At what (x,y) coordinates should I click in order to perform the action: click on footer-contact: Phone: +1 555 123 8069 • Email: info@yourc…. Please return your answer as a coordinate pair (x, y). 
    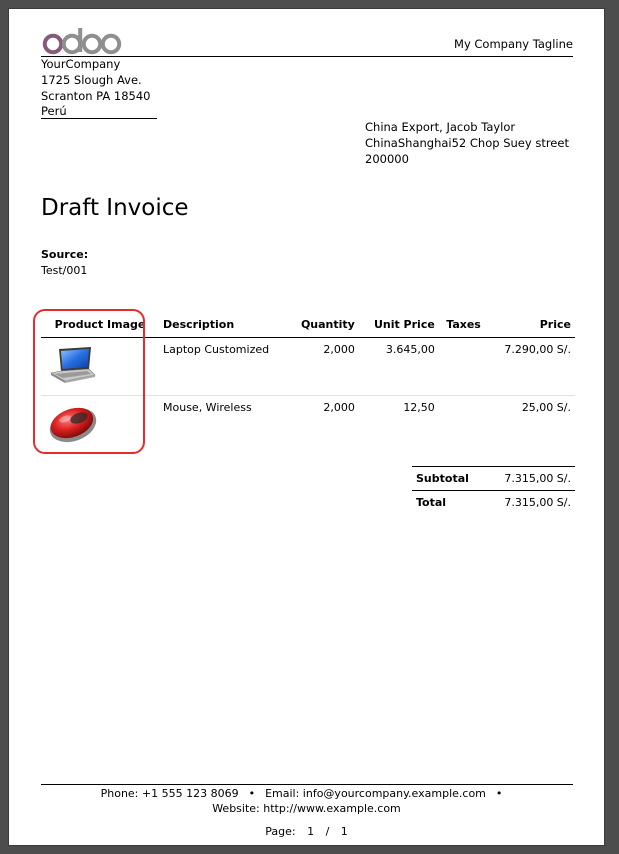
    Looking at the image, I should click on (306, 793).